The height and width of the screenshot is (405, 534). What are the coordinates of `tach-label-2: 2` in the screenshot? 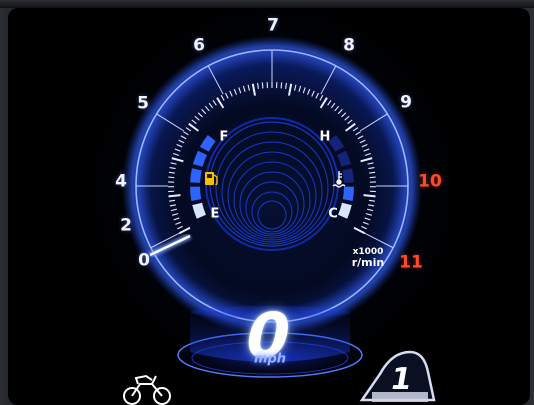 It's located at (126, 225).